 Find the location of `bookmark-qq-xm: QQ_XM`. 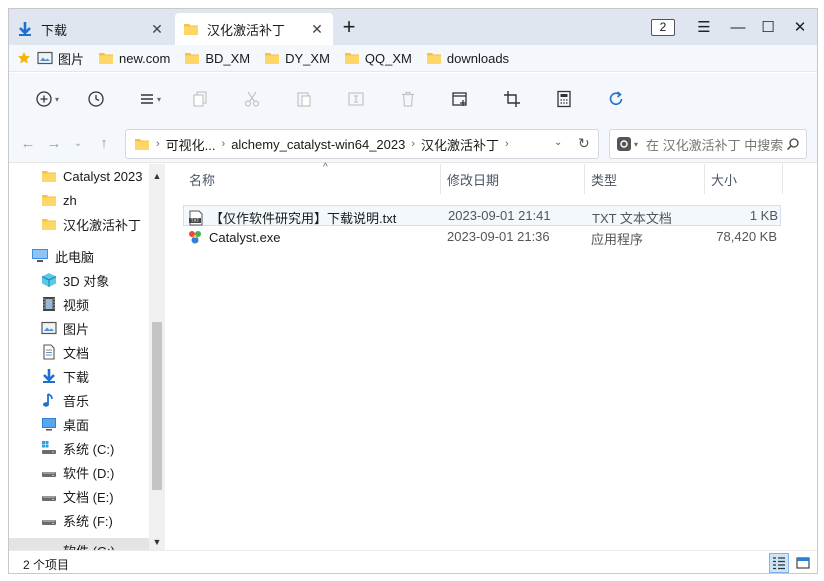

bookmark-qq-xm: QQ_XM is located at coordinates (378, 58).